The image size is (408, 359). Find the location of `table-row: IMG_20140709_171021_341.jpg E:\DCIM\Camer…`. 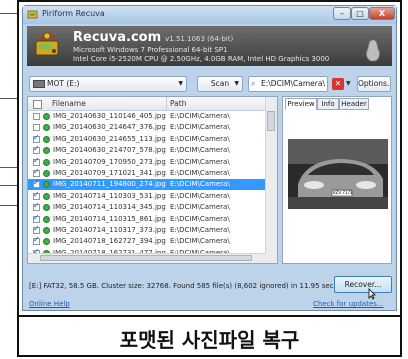

table-row: IMG_20140709_171021_341.jpg E:\DCIM\Camer… is located at coordinates (147, 173).